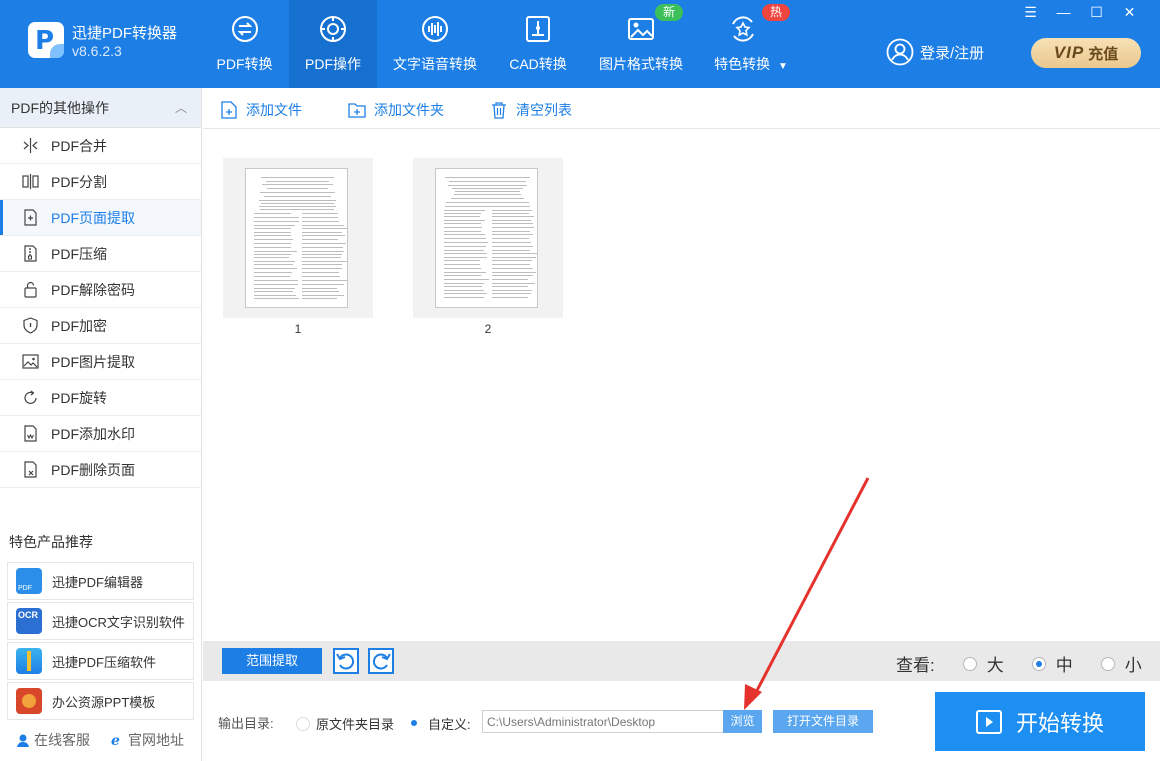 Image resolution: width=1160 pixels, height=761 pixels. Describe the element at coordinates (983, 663) in the screenshot. I see `view-option-large: 大` at that location.